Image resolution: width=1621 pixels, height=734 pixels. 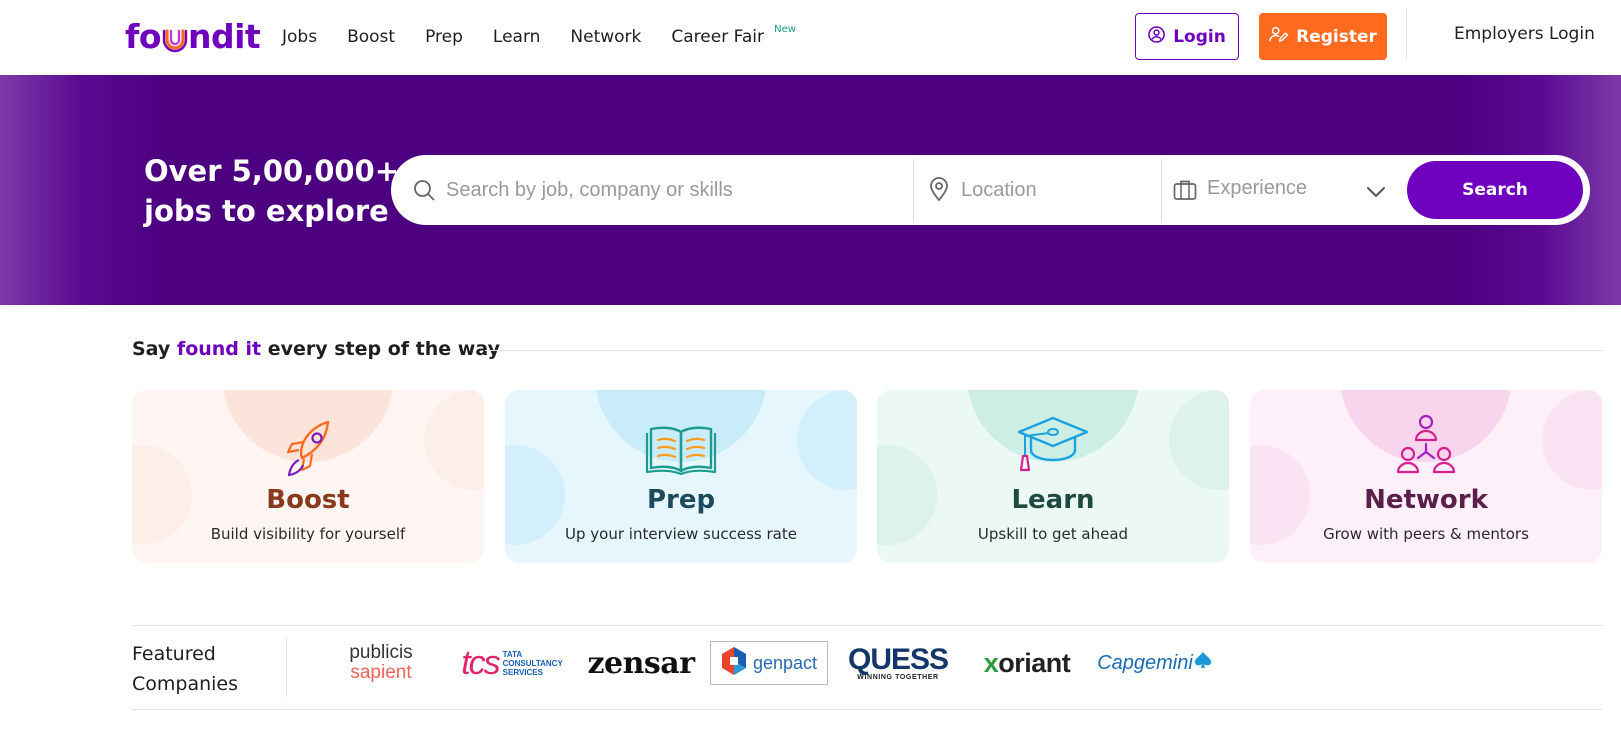 What do you see at coordinates (299, 37) in the screenshot?
I see `nav-jobs: Jobs` at bounding box center [299, 37].